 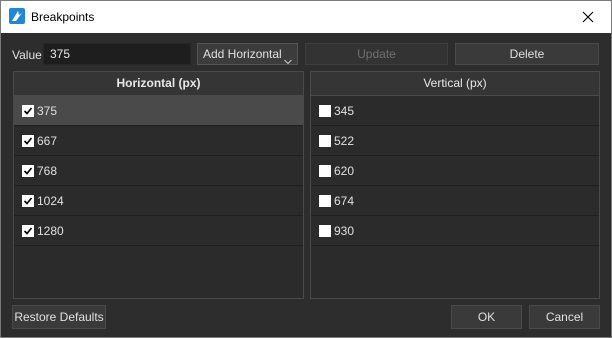 What do you see at coordinates (50, 230) in the screenshot?
I see `row-label: 1280` at bounding box center [50, 230].